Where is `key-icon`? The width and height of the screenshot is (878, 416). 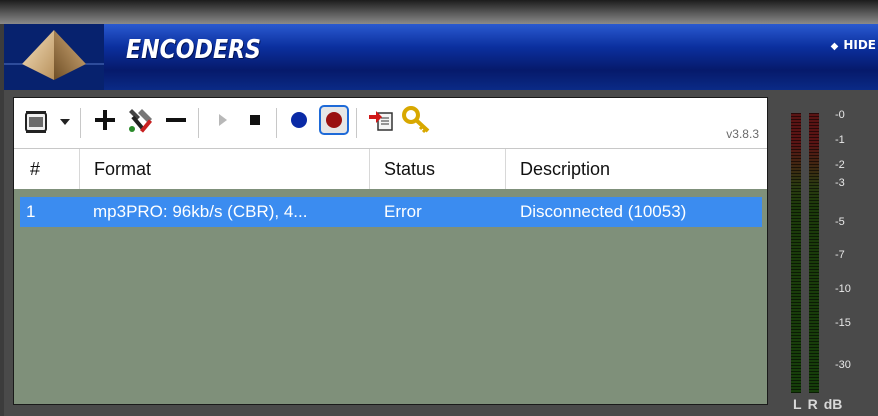
key-icon is located at coordinates (417, 122).